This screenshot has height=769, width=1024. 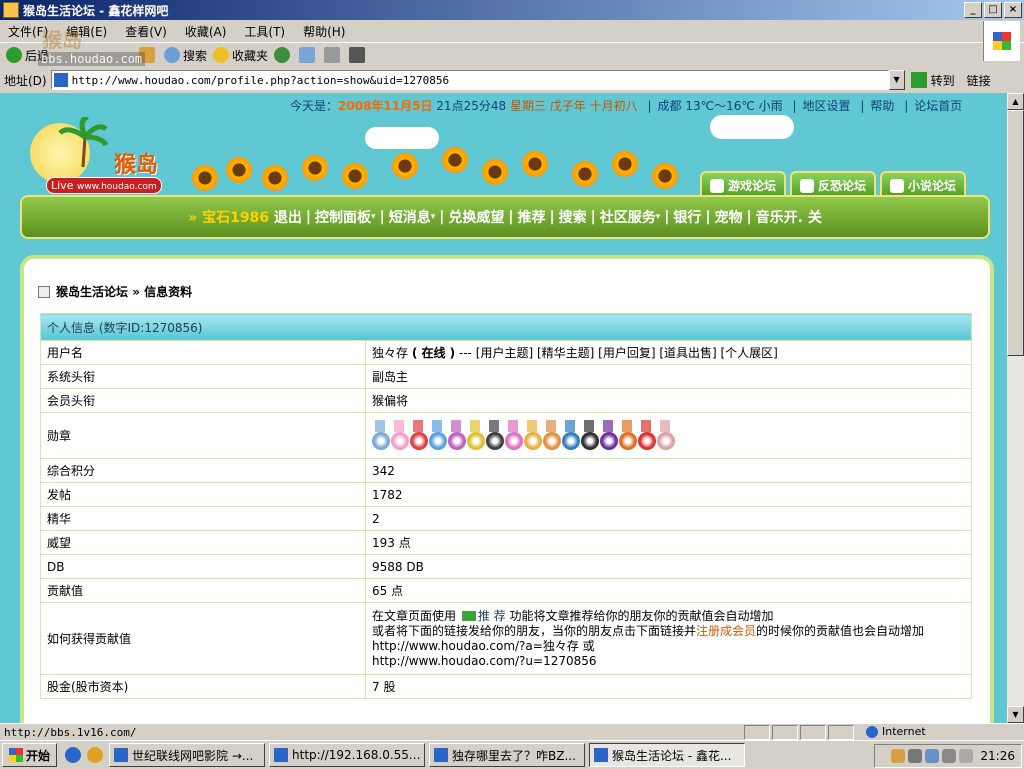 I want to click on help-link: 帮助, so click(x=882, y=106).